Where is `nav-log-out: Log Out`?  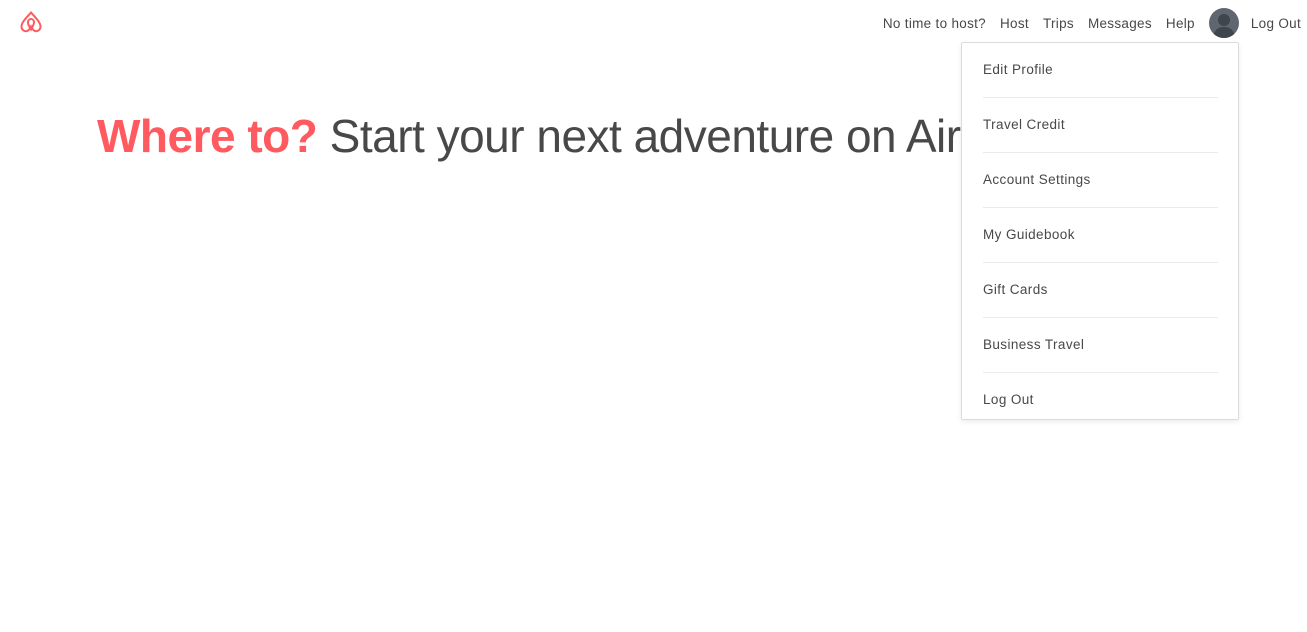
nav-log-out: Log Out is located at coordinates (1276, 23).